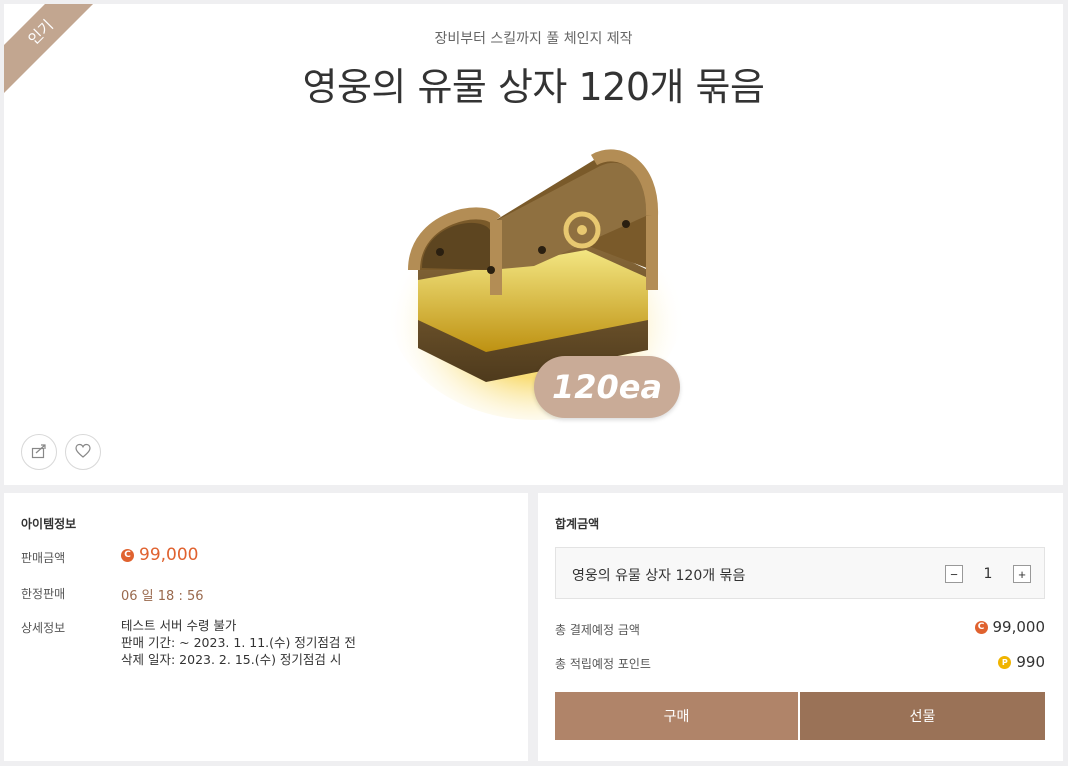 Image resolution: width=1068 pixels, height=766 pixels. Describe the element at coordinates (533, 39) in the screenshot. I see `product-subtitle: 장비부터 스킬까지 풀 체인지 제작` at that location.